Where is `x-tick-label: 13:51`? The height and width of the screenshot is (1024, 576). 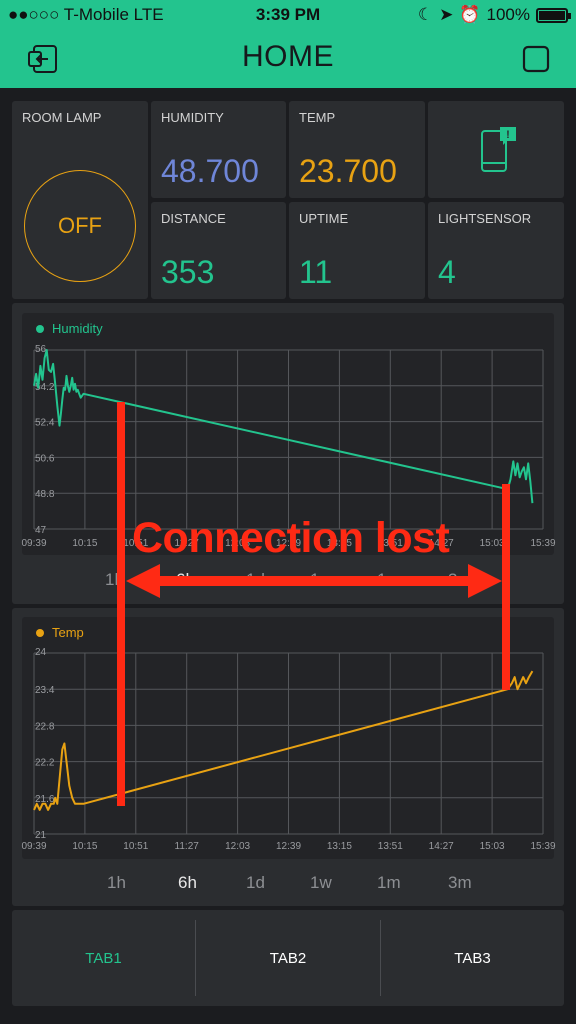
x-tick-label: 13:51 is located at coordinates (390, 846).